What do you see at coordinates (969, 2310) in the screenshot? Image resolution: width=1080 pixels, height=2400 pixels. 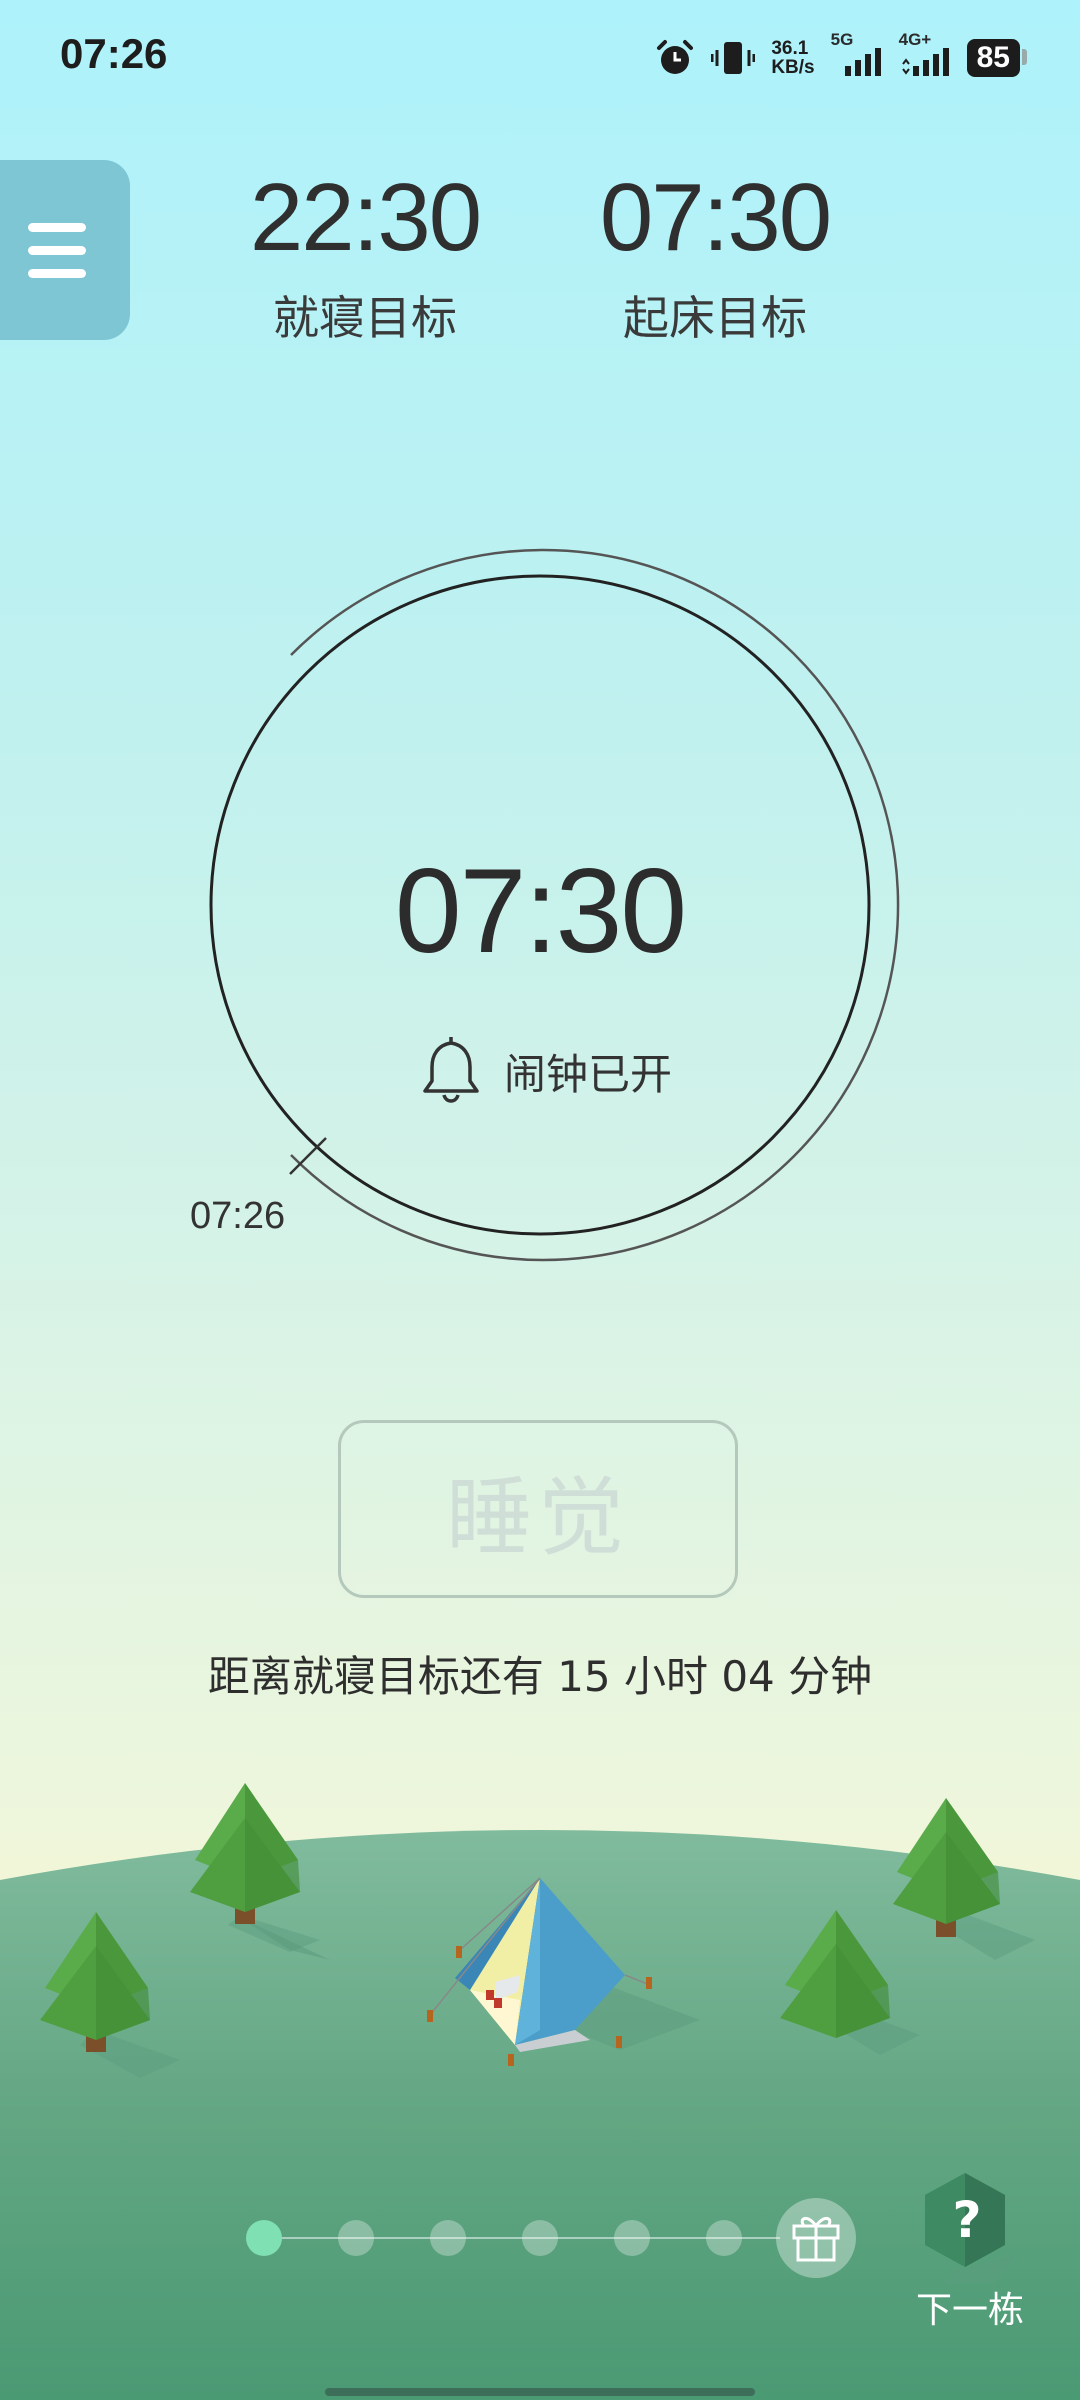 I see `next-building-label: 下一栋` at bounding box center [969, 2310].